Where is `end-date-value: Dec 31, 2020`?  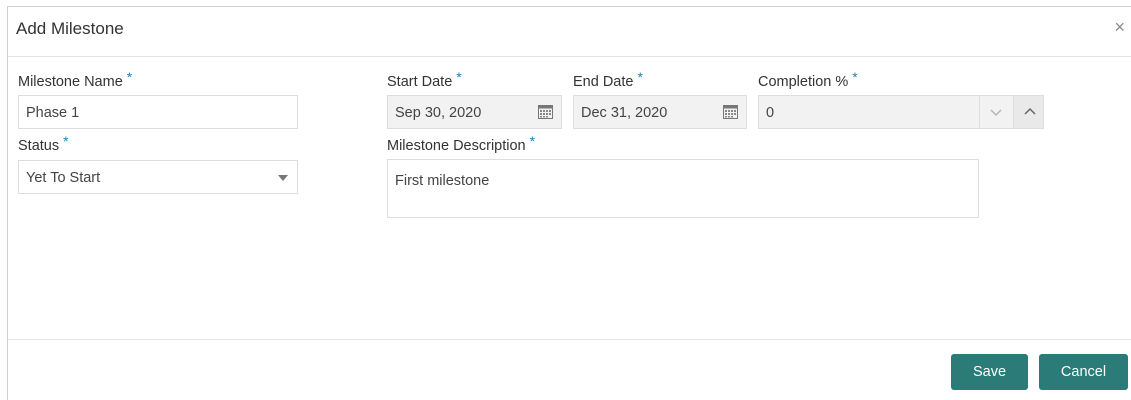 end-date-value: Dec 31, 2020 is located at coordinates (624, 113).